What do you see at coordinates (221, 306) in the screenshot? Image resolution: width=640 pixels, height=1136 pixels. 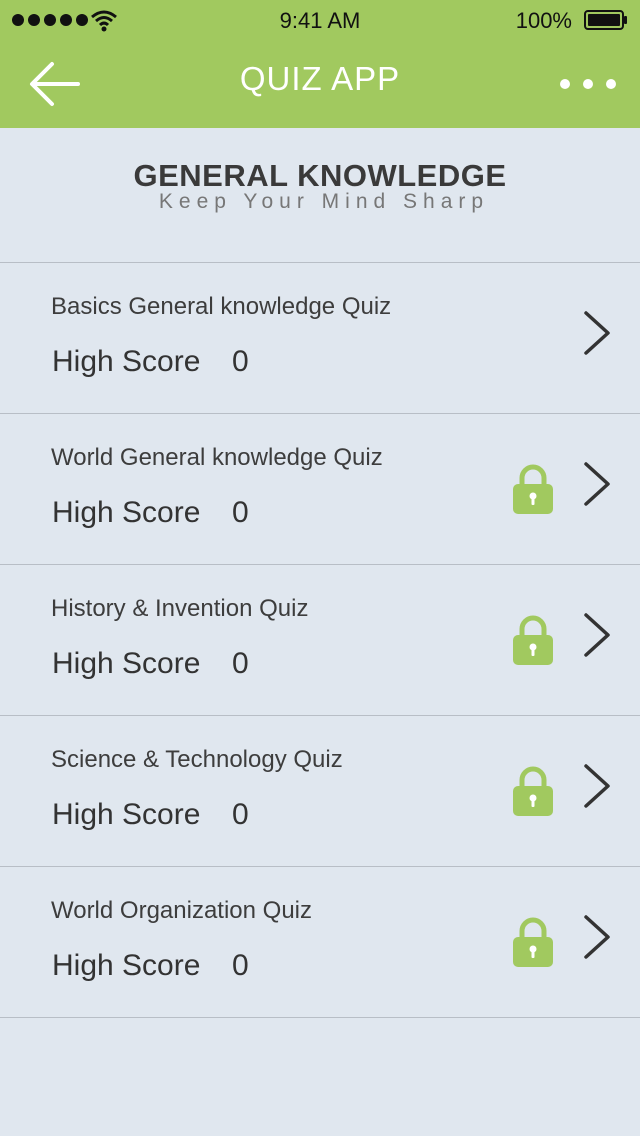 I see `quiz-name: Basics General knowledge Quiz` at bounding box center [221, 306].